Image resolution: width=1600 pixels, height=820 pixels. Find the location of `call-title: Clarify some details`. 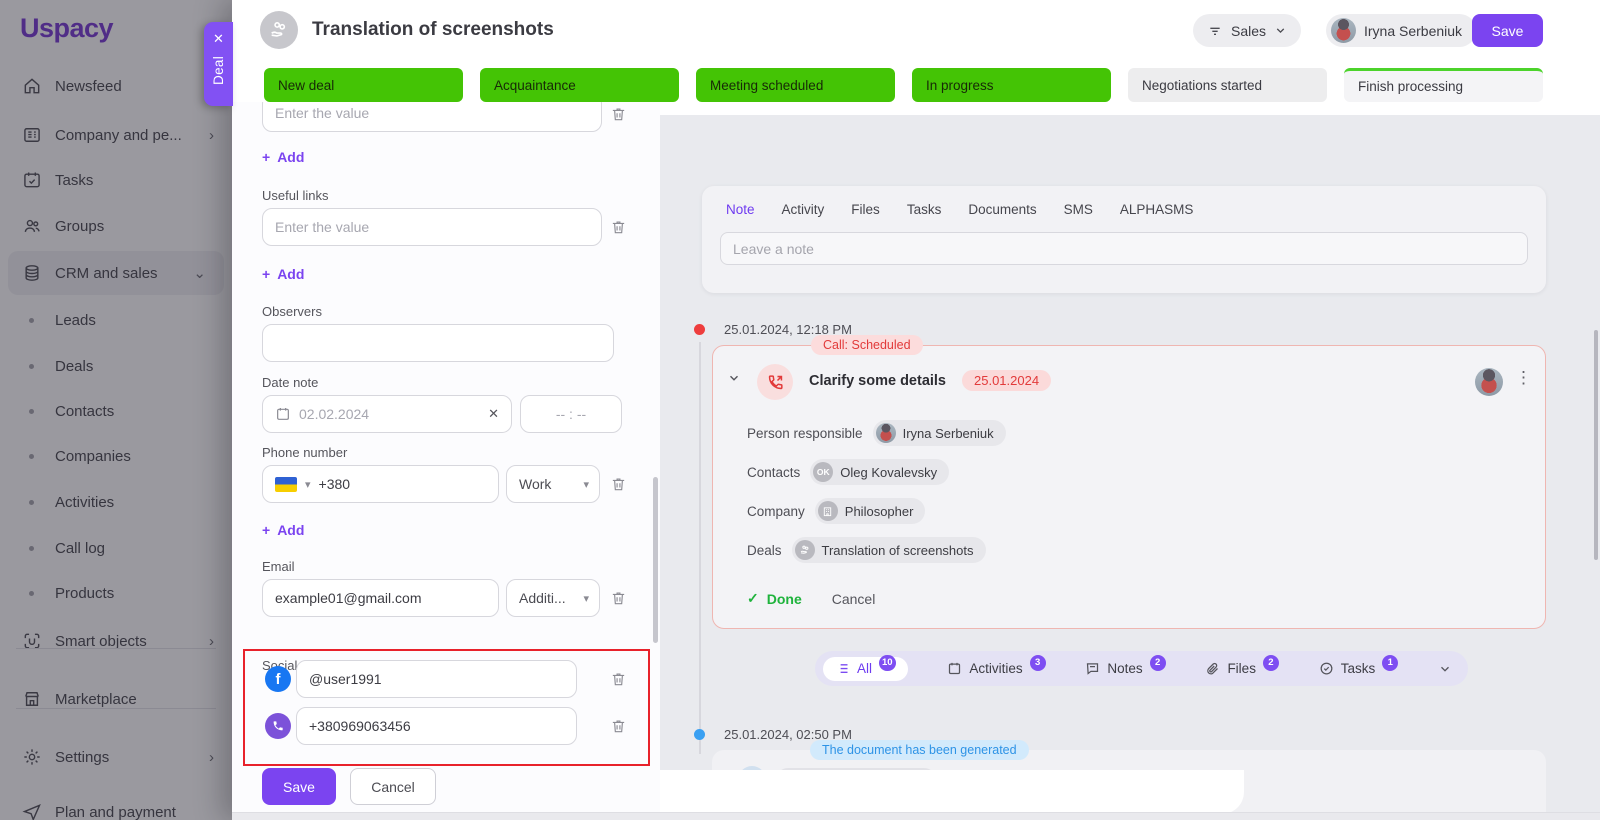

call-title: Clarify some details is located at coordinates (877, 381).